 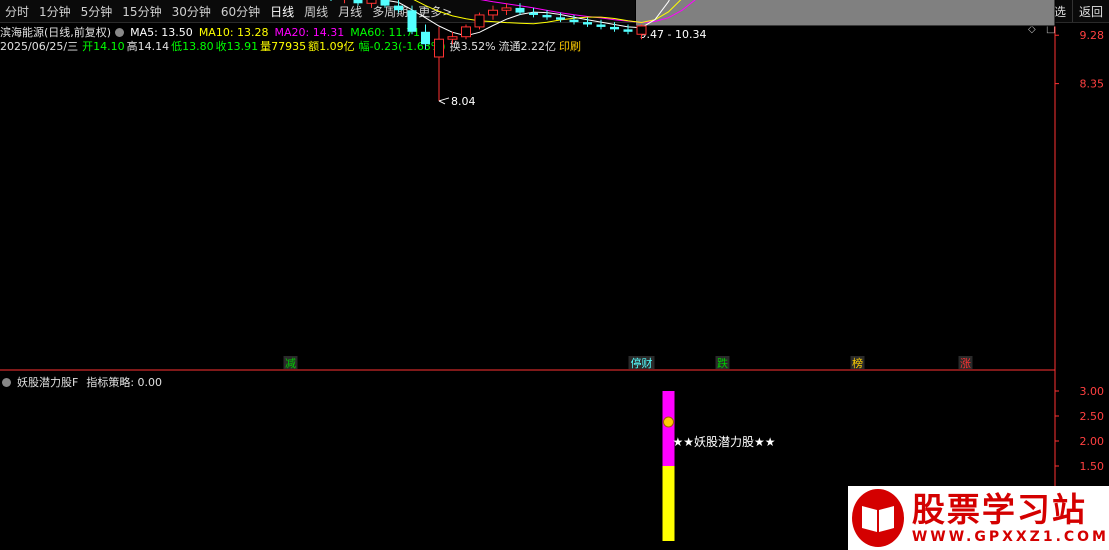 What do you see at coordinates (724, 442) in the screenshot?
I see `signal-label: ★★妖股潜力股★★` at bounding box center [724, 442].